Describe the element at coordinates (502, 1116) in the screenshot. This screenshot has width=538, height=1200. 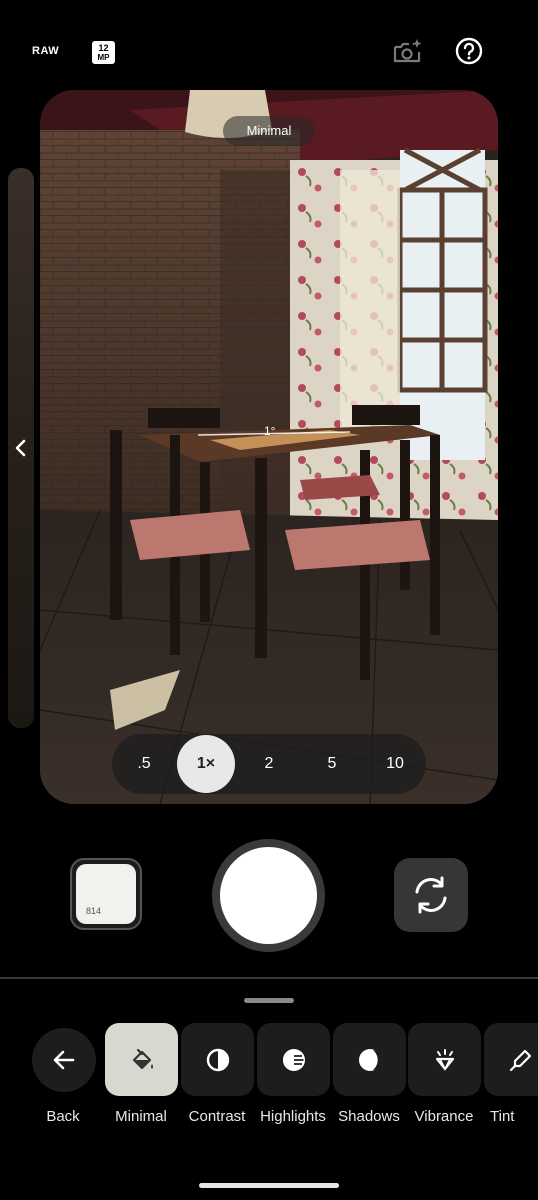
I see `tool-tint-label: Tint` at that location.